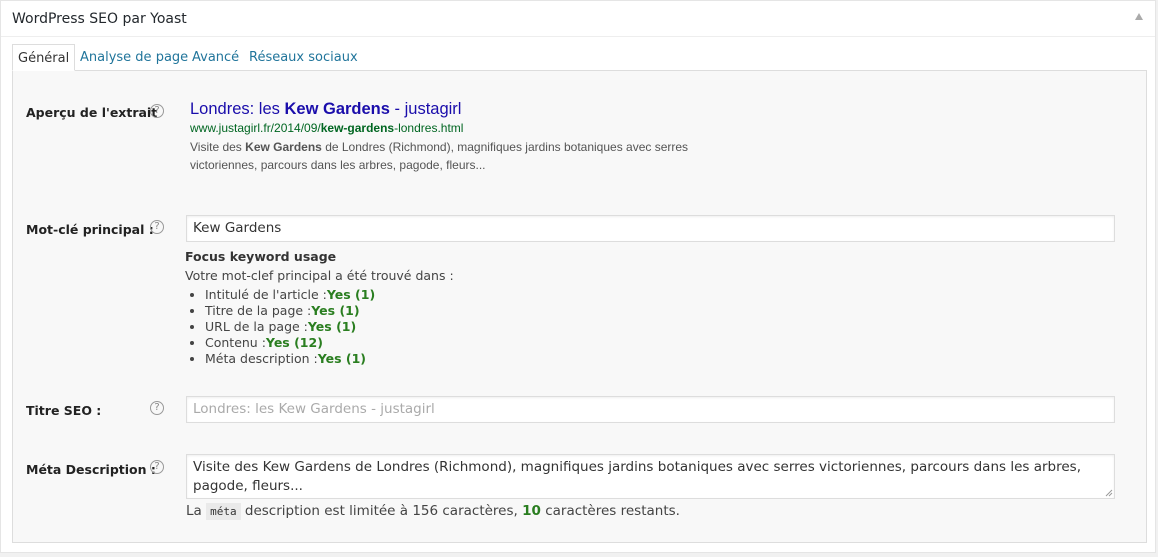 Image resolution: width=1158 pixels, height=557 pixels. What do you see at coordinates (395, 327) in the screenshot?
I see `list-item: URL de la page :Yes (1)` at bounding box center [395, 327].